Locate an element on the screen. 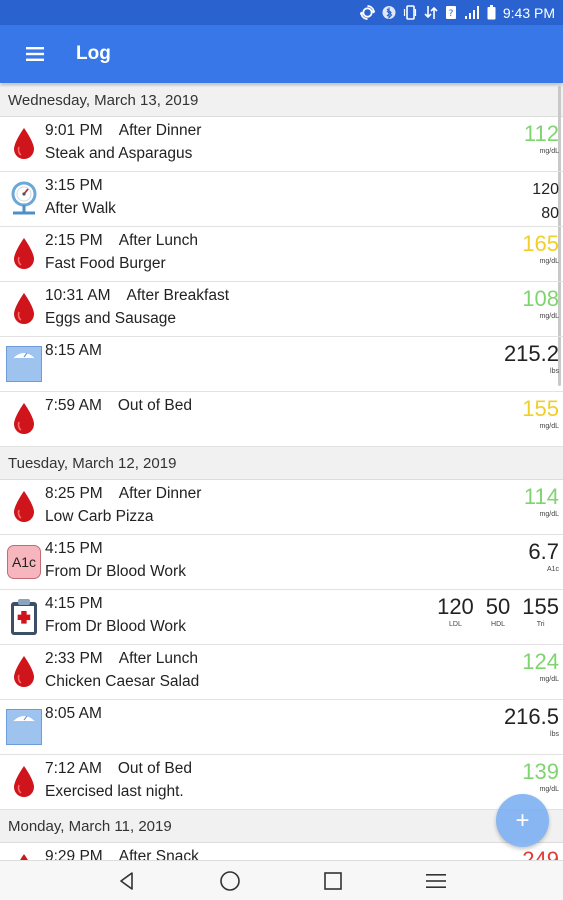  bluetooth-icon is located at coordinates (389, 12).